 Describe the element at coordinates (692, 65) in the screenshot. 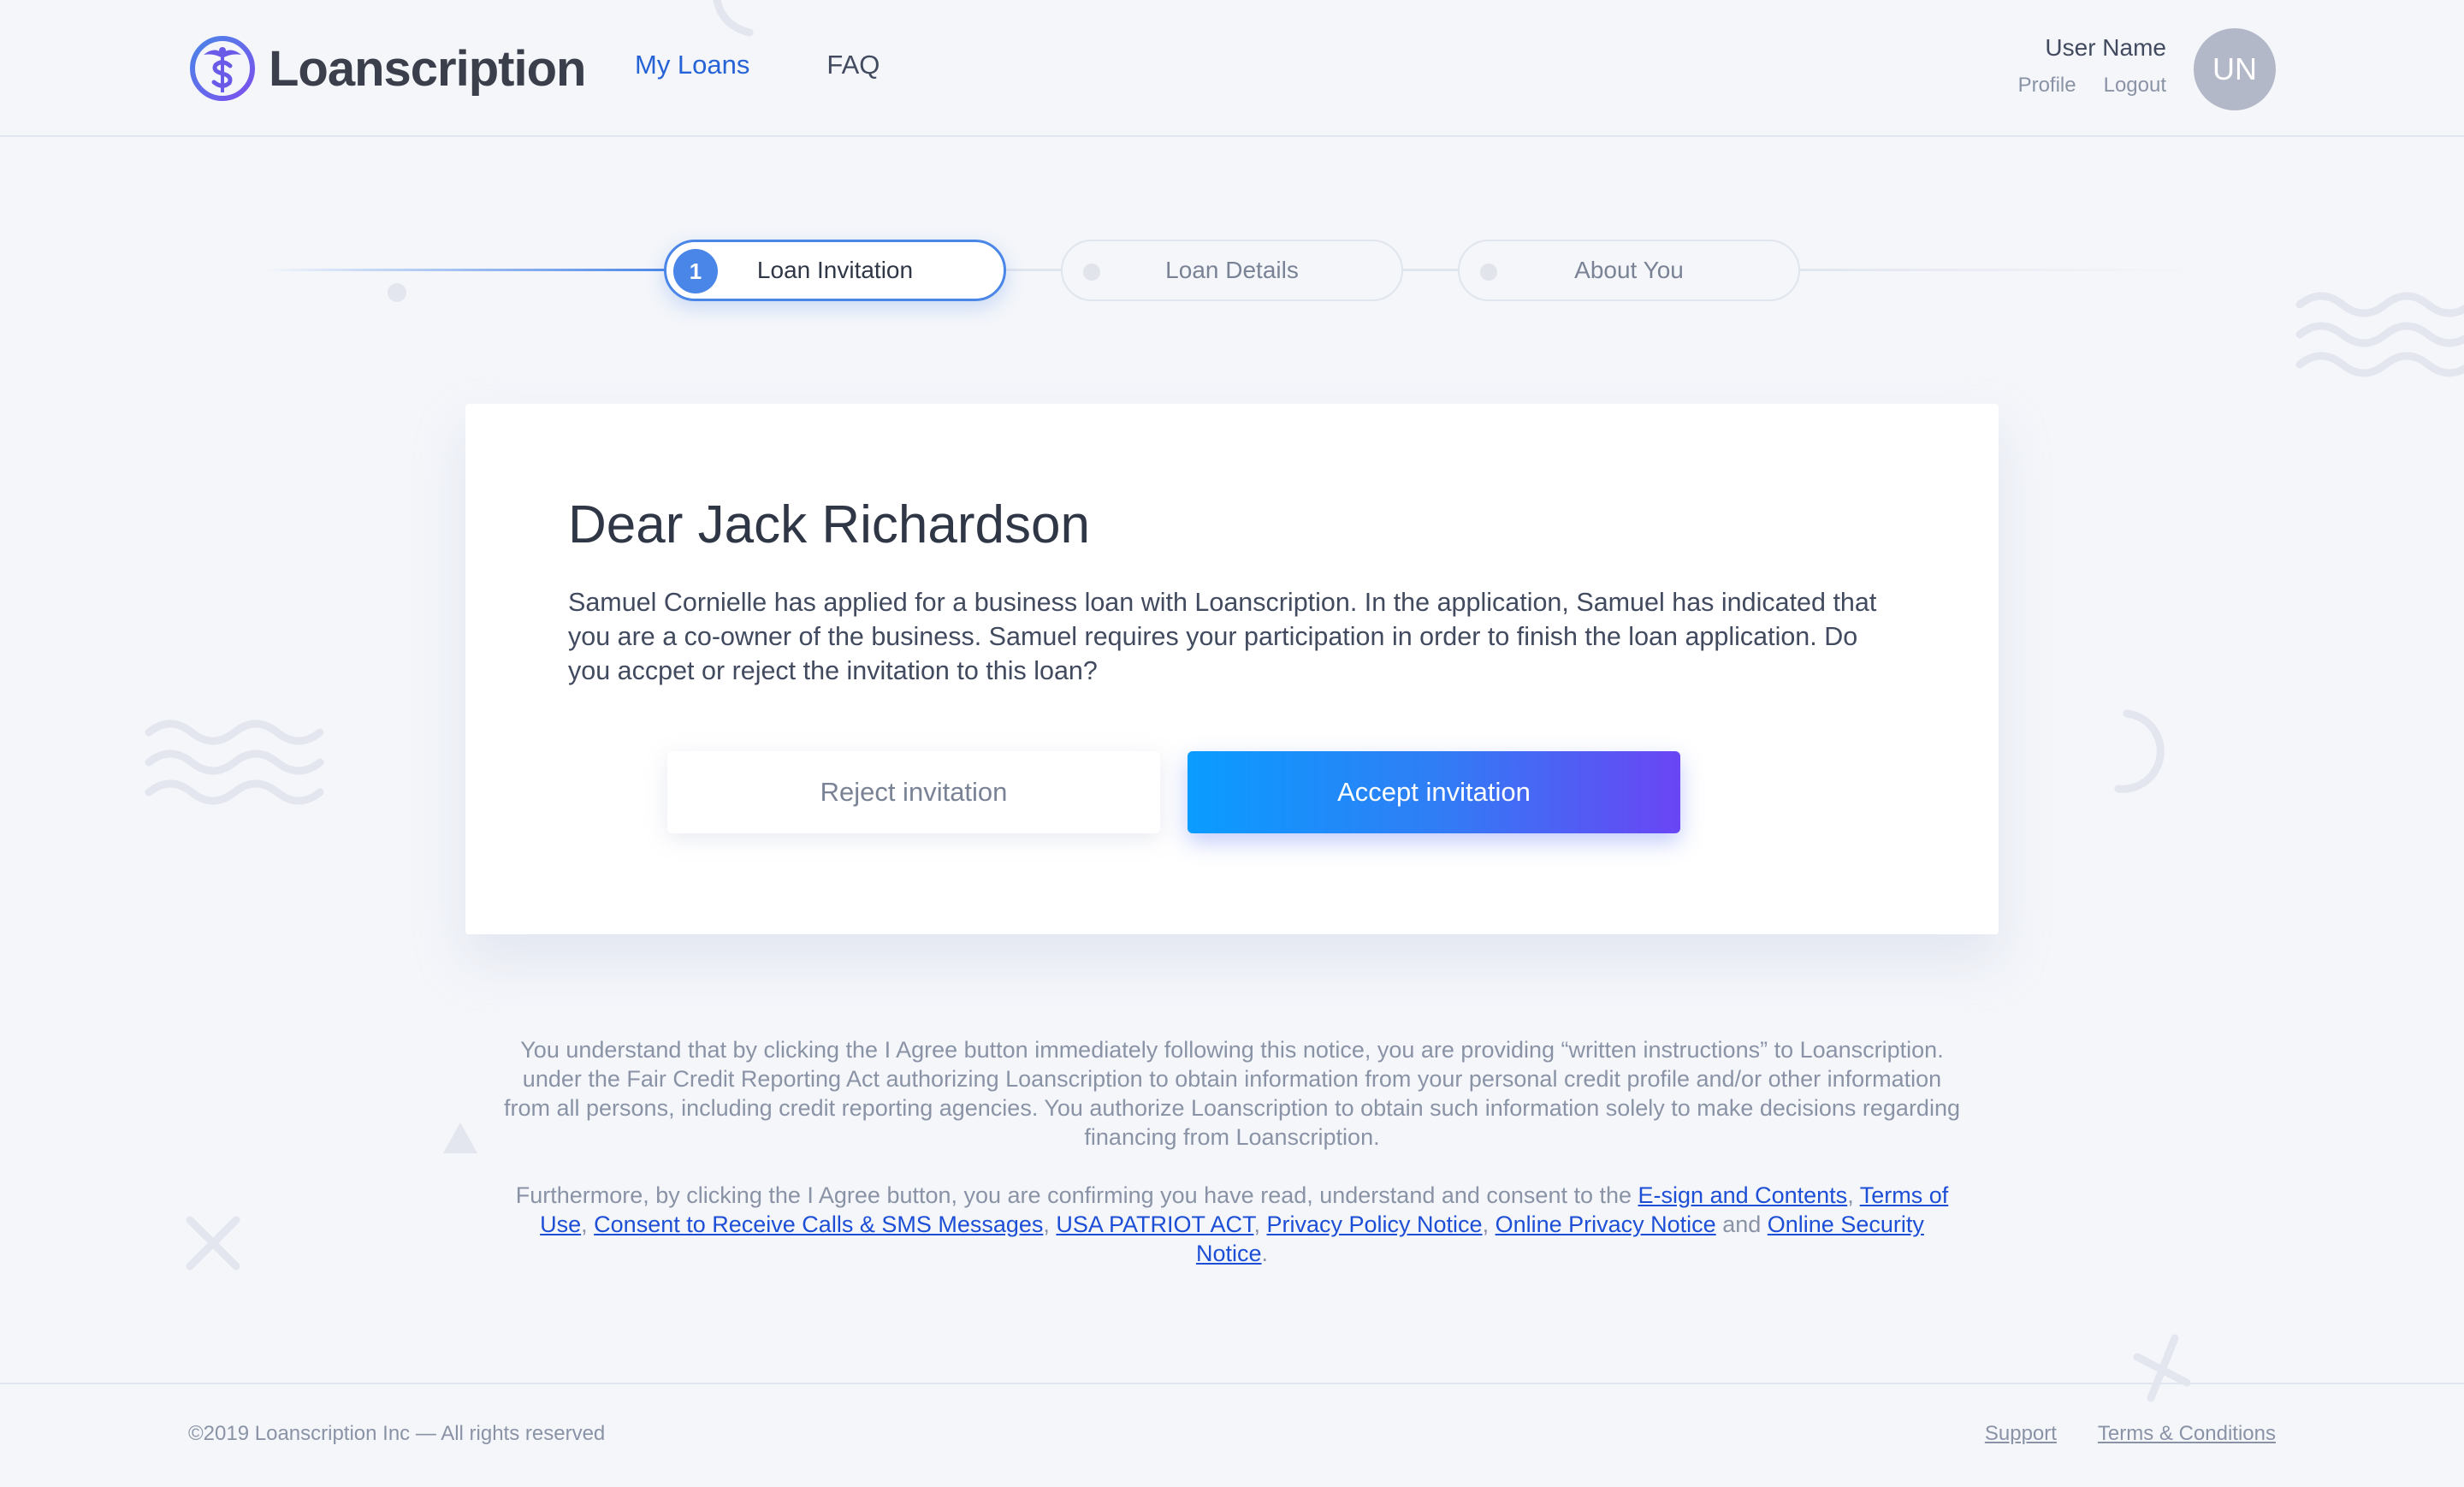

I see `nav-my-loans: My Loans` at that location.